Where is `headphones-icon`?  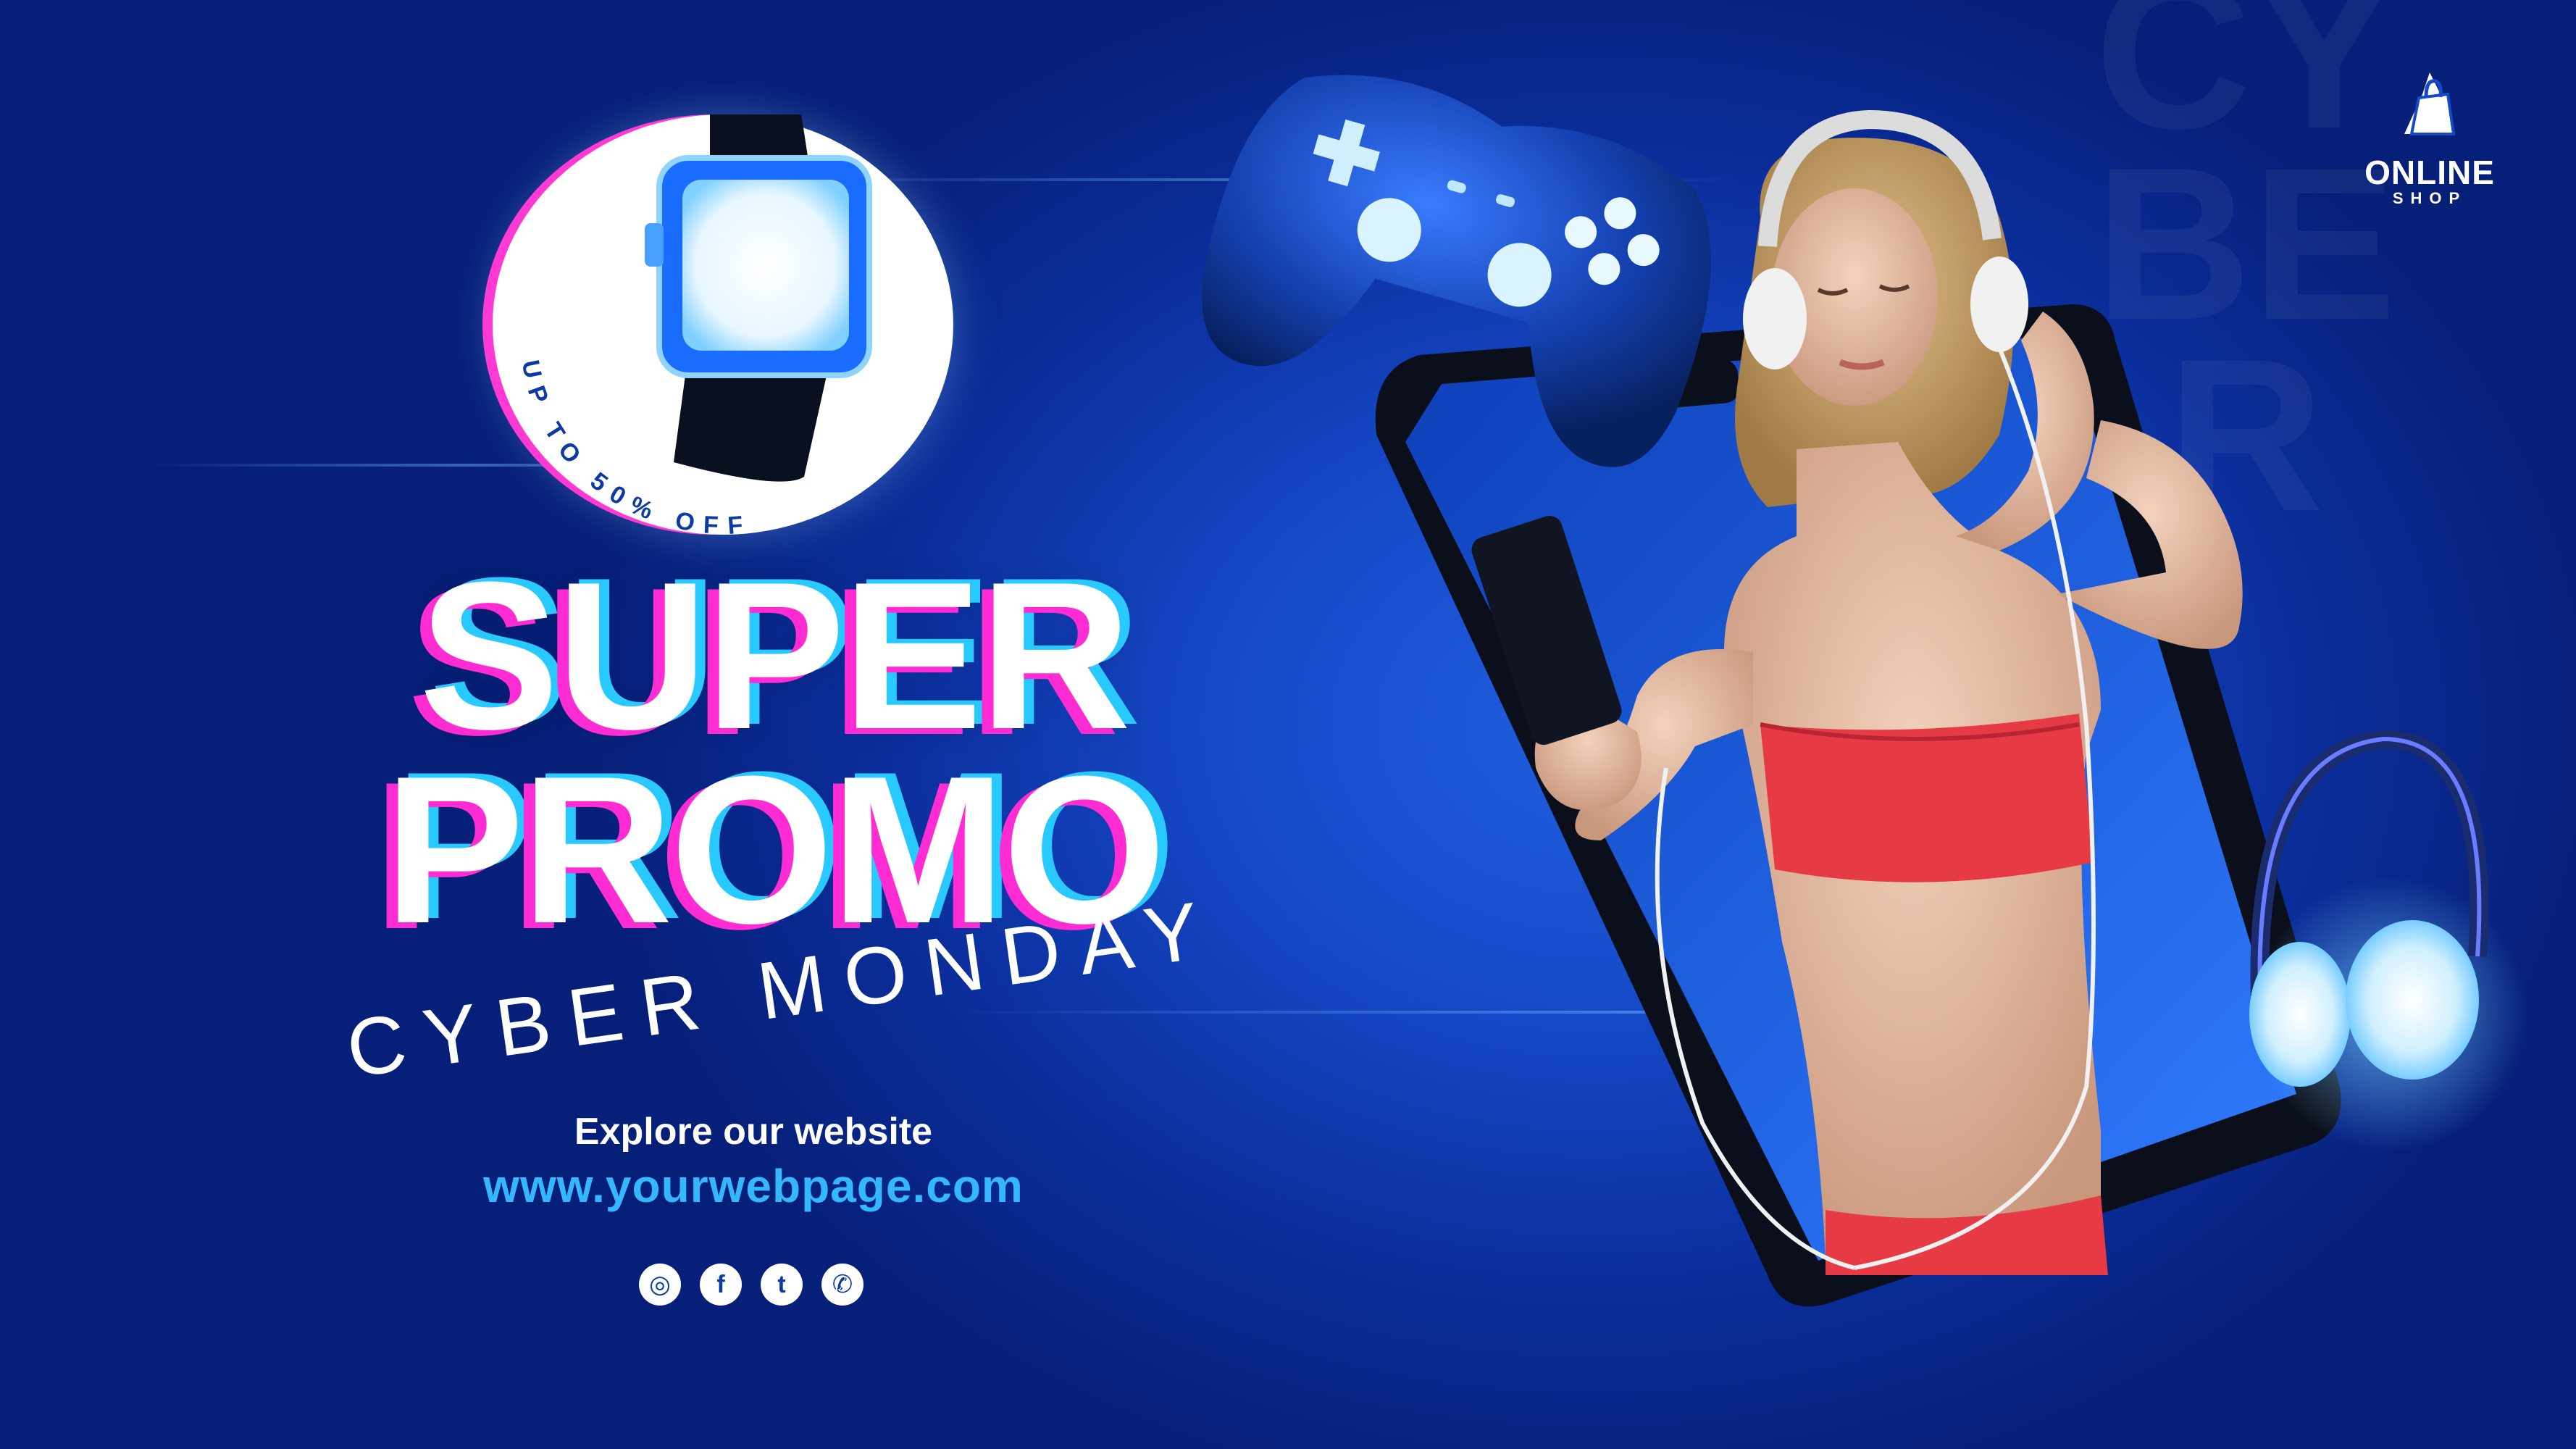 headphones-icon is located at coordinates (2388, 940).